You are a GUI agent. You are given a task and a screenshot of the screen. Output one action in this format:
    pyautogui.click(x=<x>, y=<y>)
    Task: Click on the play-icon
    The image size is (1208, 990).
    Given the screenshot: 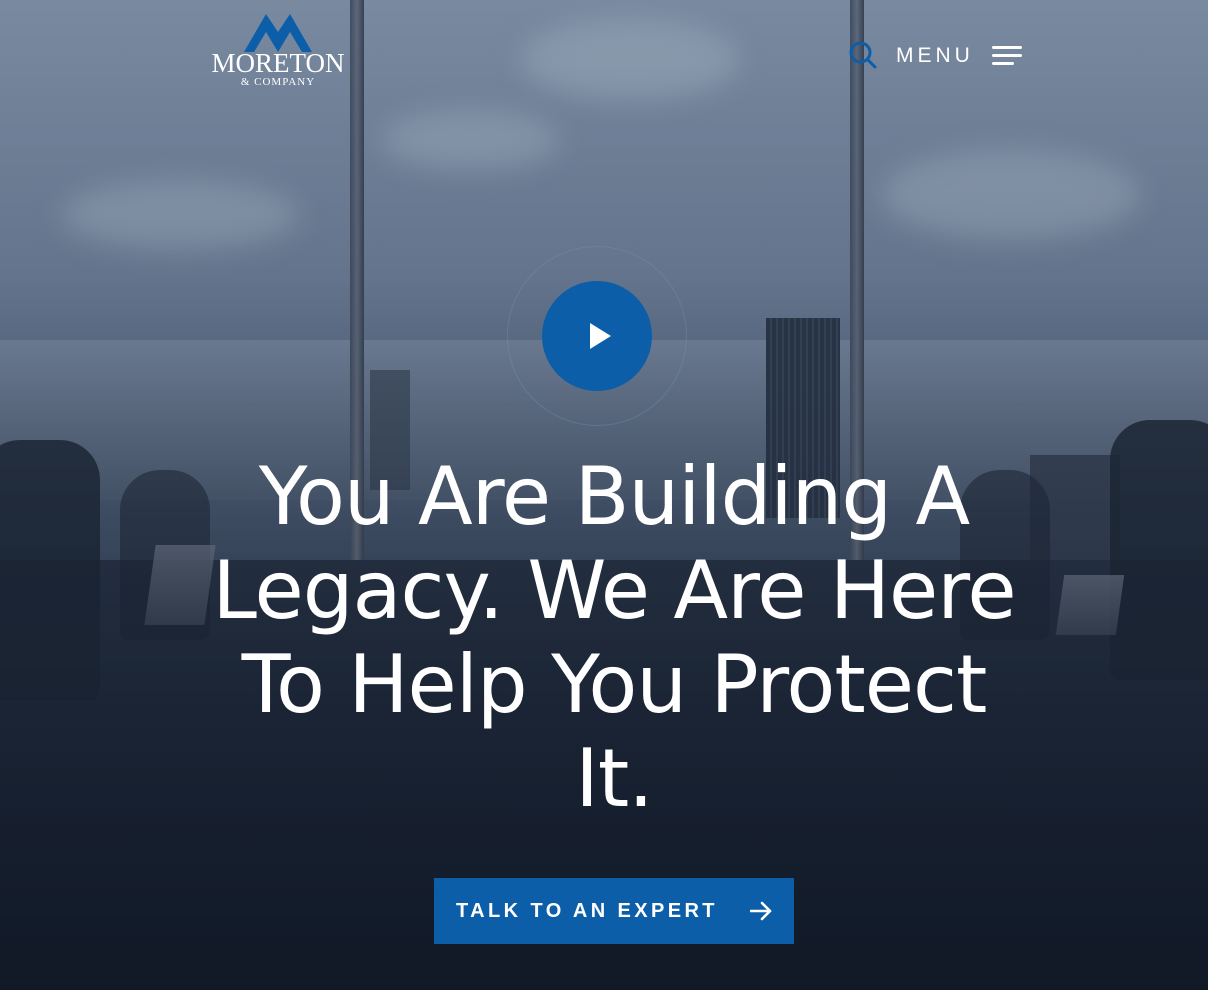 What is the action you would take?
    pyautogui.click(x=600, y=336)
    